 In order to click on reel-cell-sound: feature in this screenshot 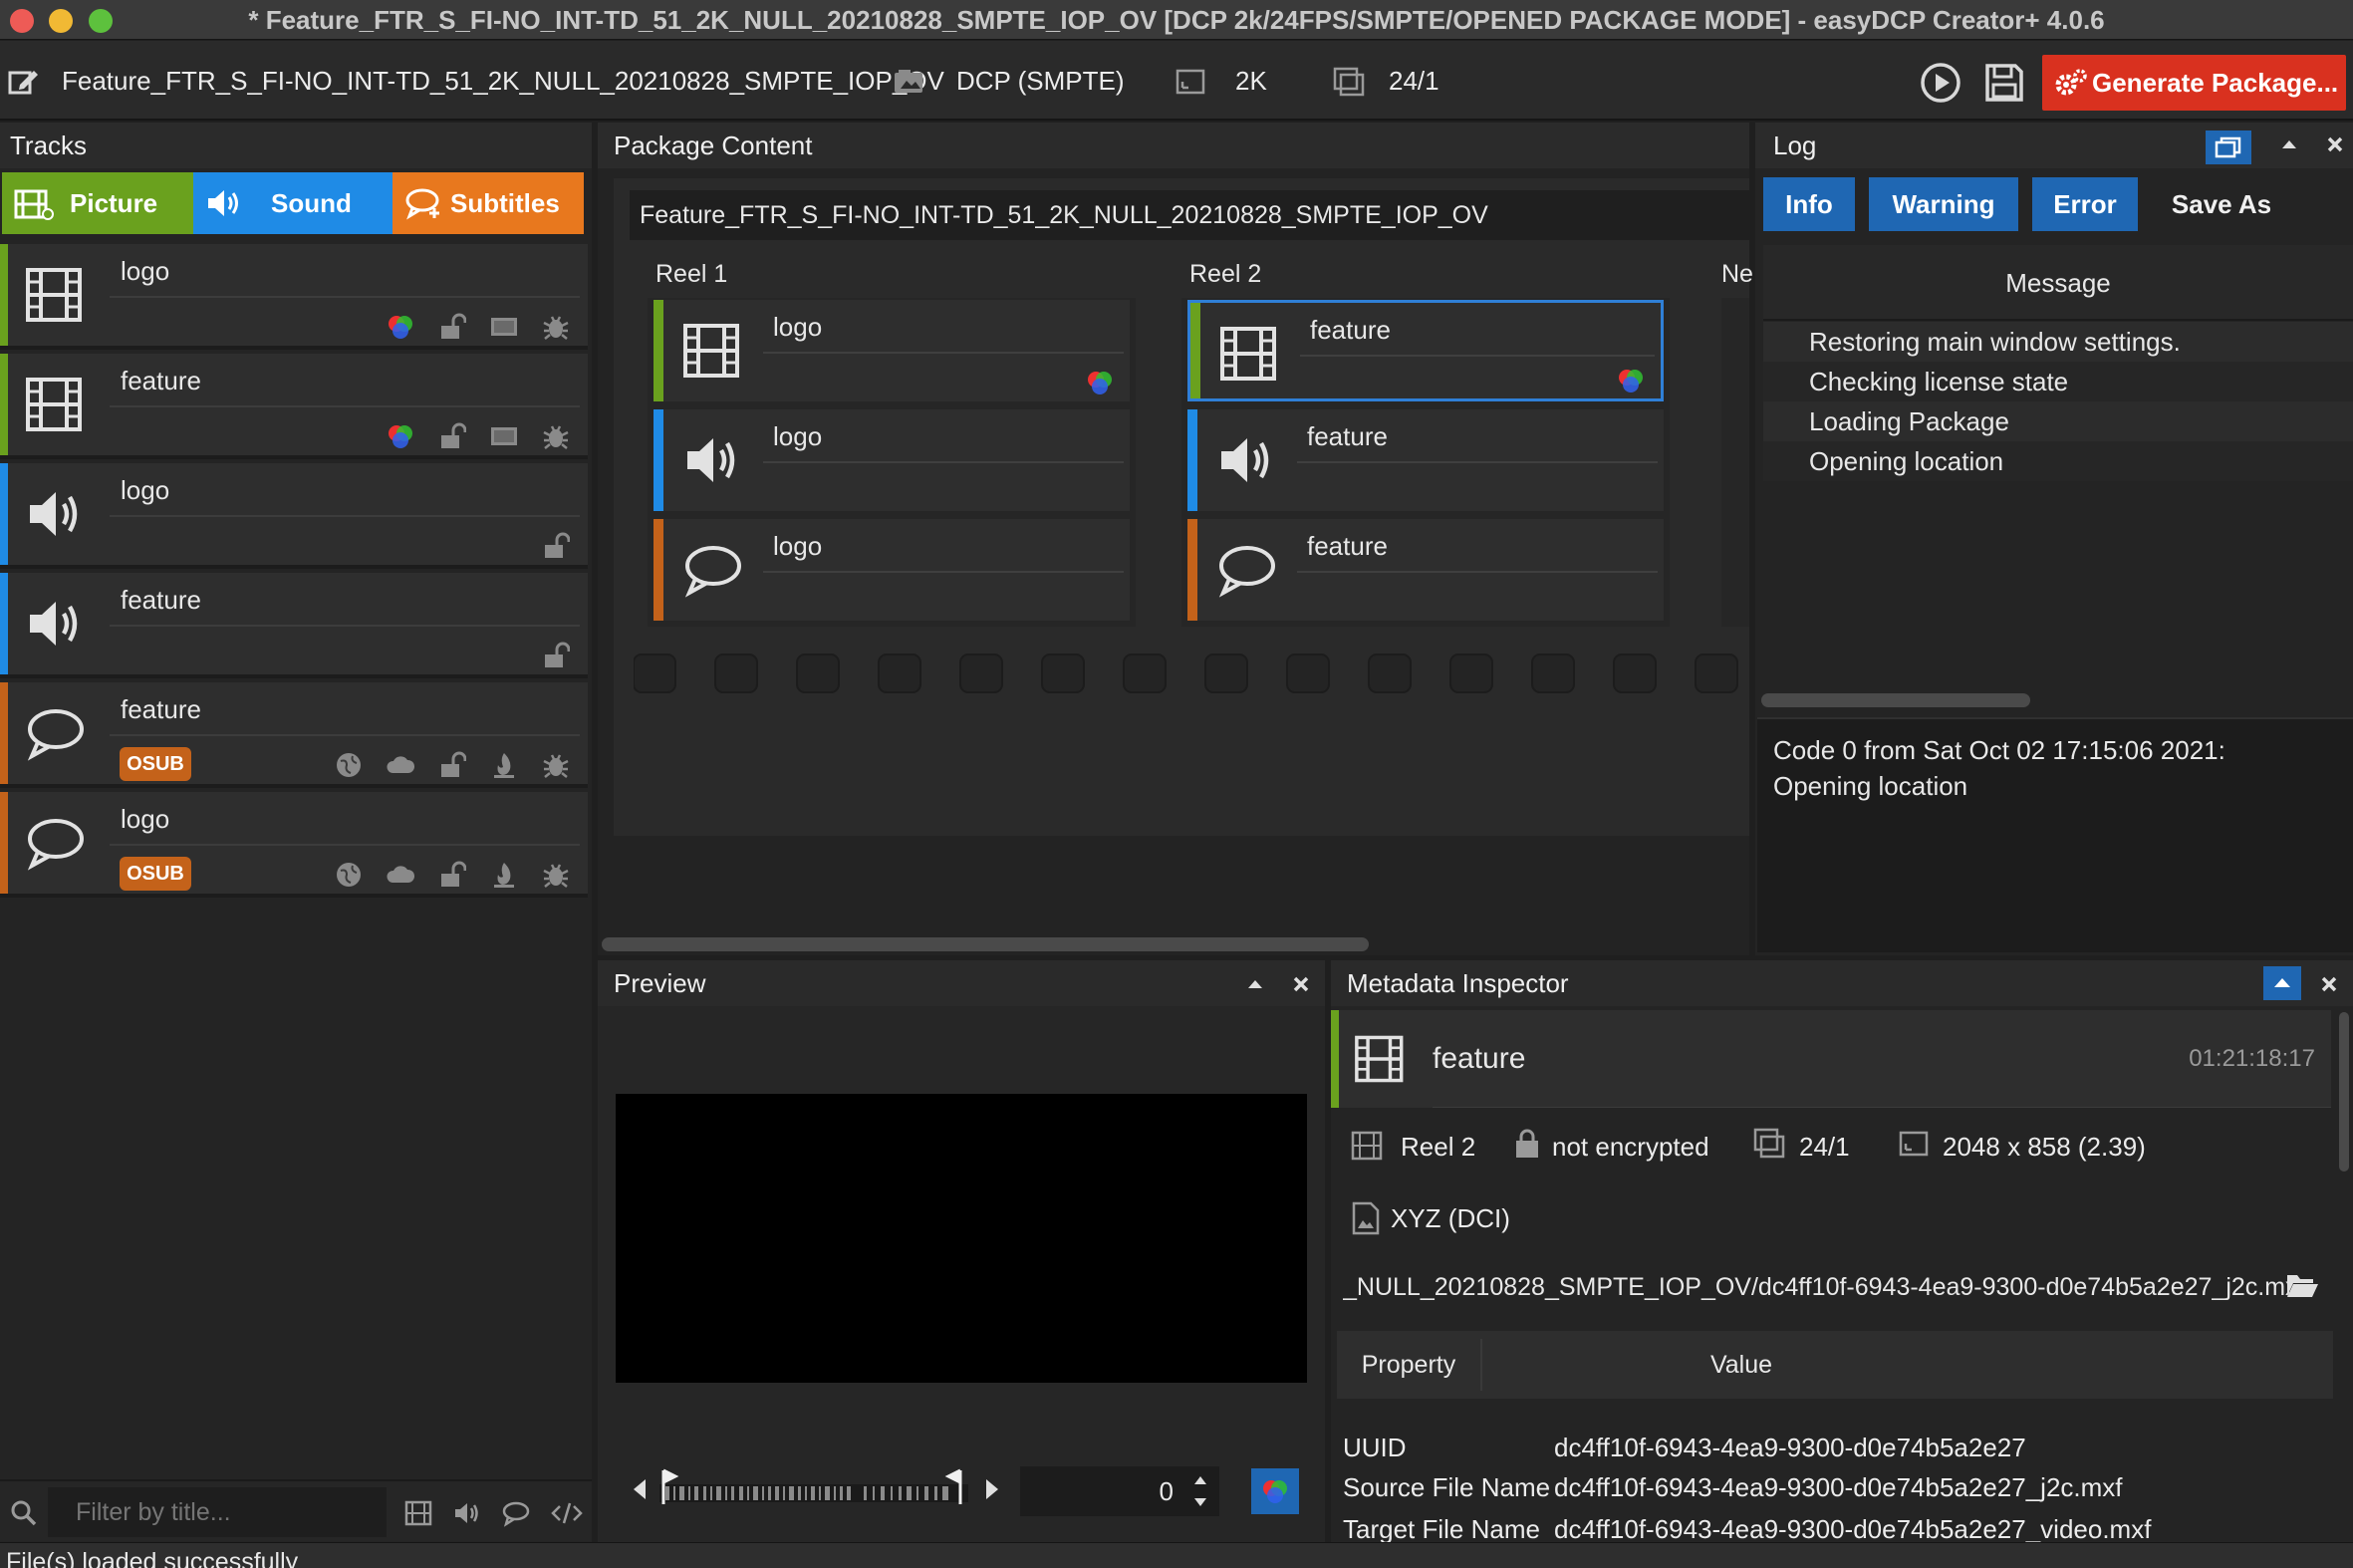, I will do `click(1425, 460)`.